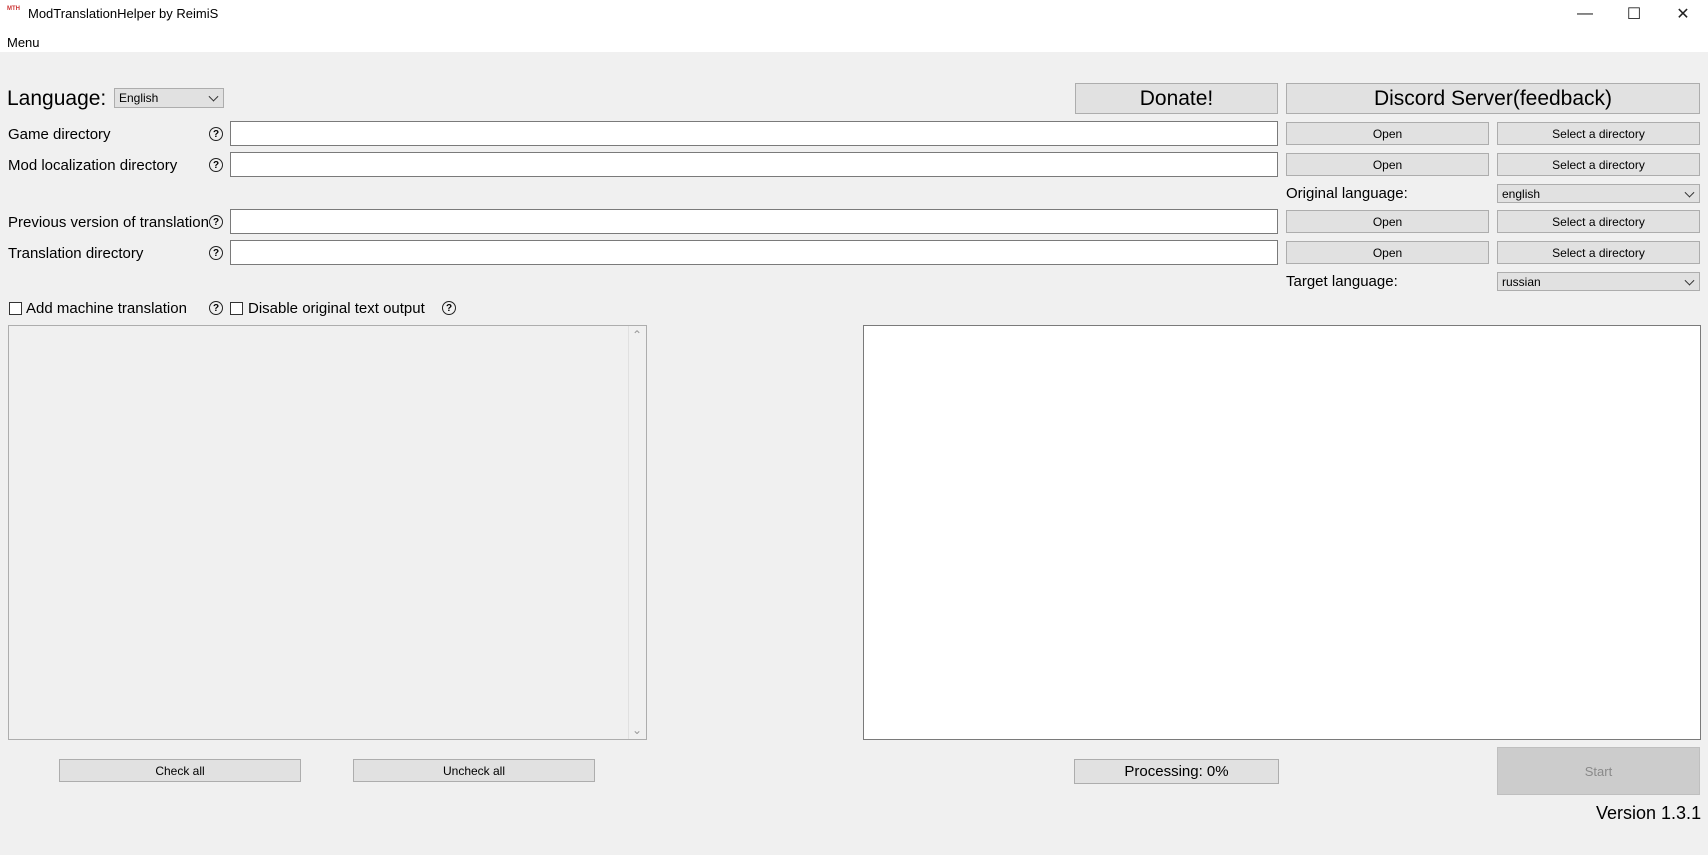  I want to click on language-select-value: English, so click(139, 98).